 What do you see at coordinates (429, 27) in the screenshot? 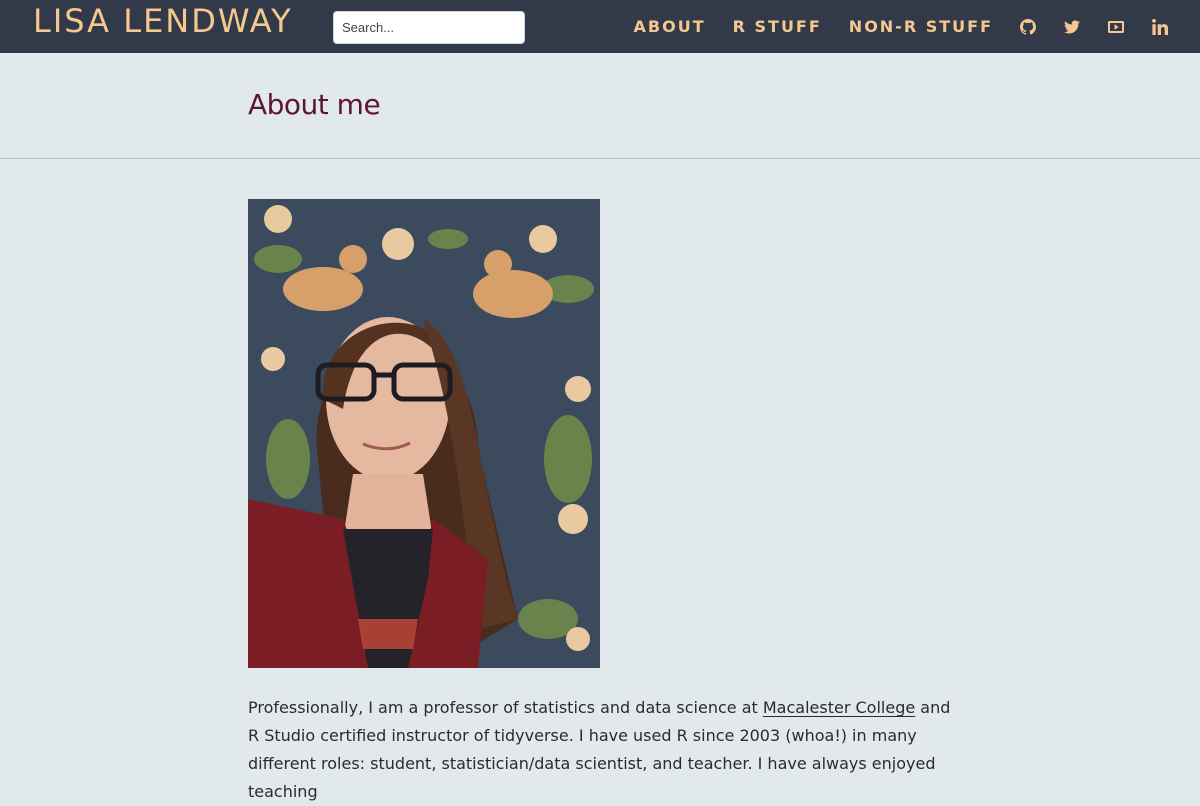
I see `search-input` at bounding box center [429, 27].